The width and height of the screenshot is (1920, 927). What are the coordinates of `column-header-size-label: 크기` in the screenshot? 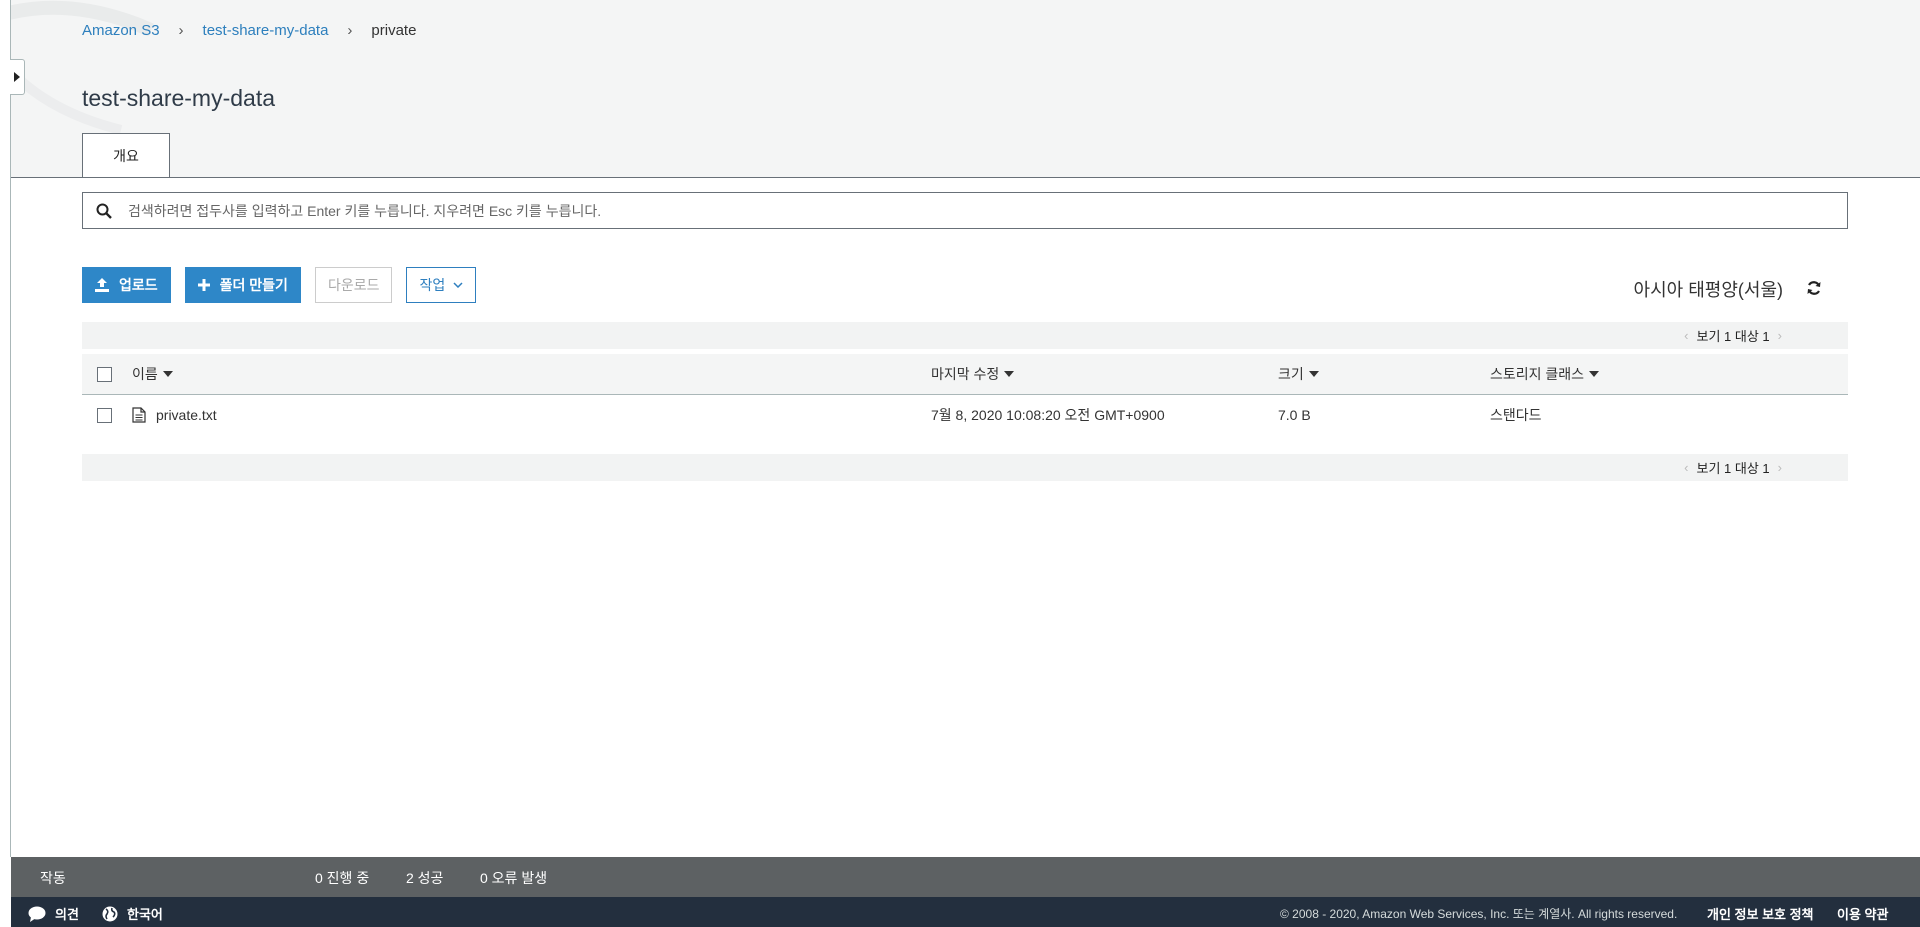 It's located at (1291, 374).